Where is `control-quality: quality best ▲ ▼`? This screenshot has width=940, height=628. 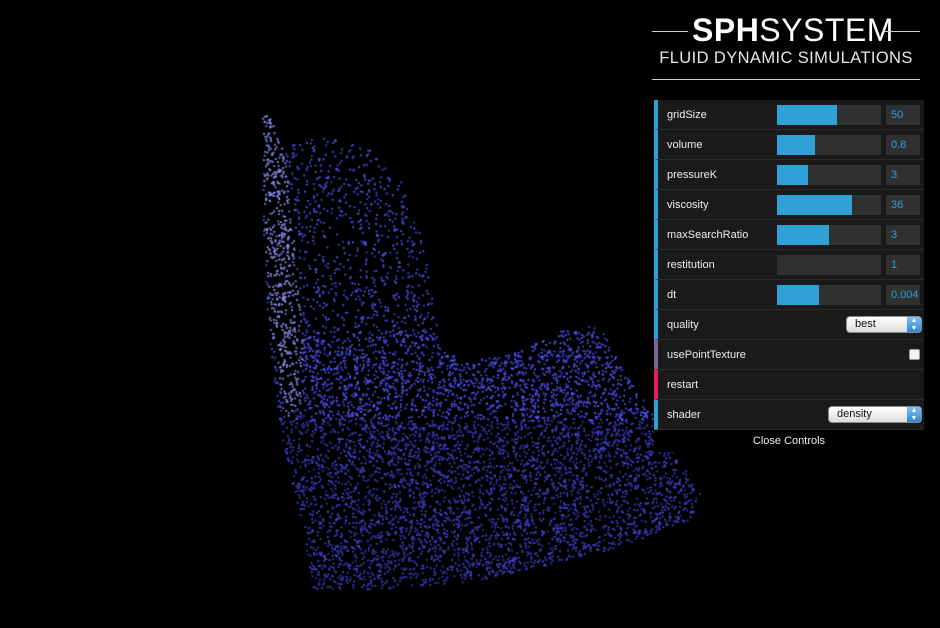 control-quality: quality best ▲ ▼ is located at coordinates (789, 325).